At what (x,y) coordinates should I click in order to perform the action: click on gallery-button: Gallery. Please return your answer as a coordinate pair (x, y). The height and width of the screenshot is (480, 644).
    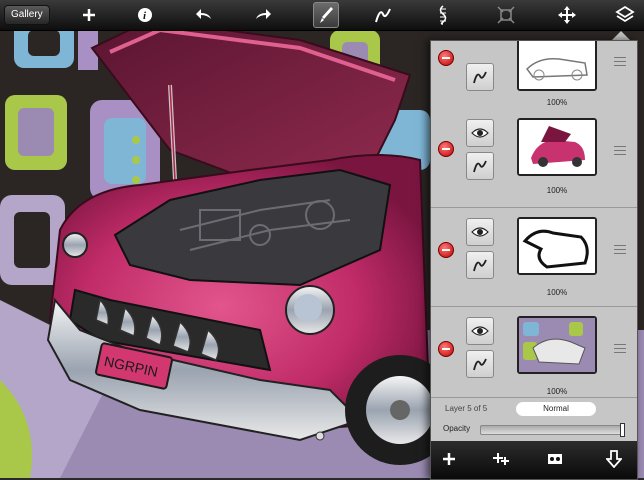
    Looking at the image, I should click on (27, 15).